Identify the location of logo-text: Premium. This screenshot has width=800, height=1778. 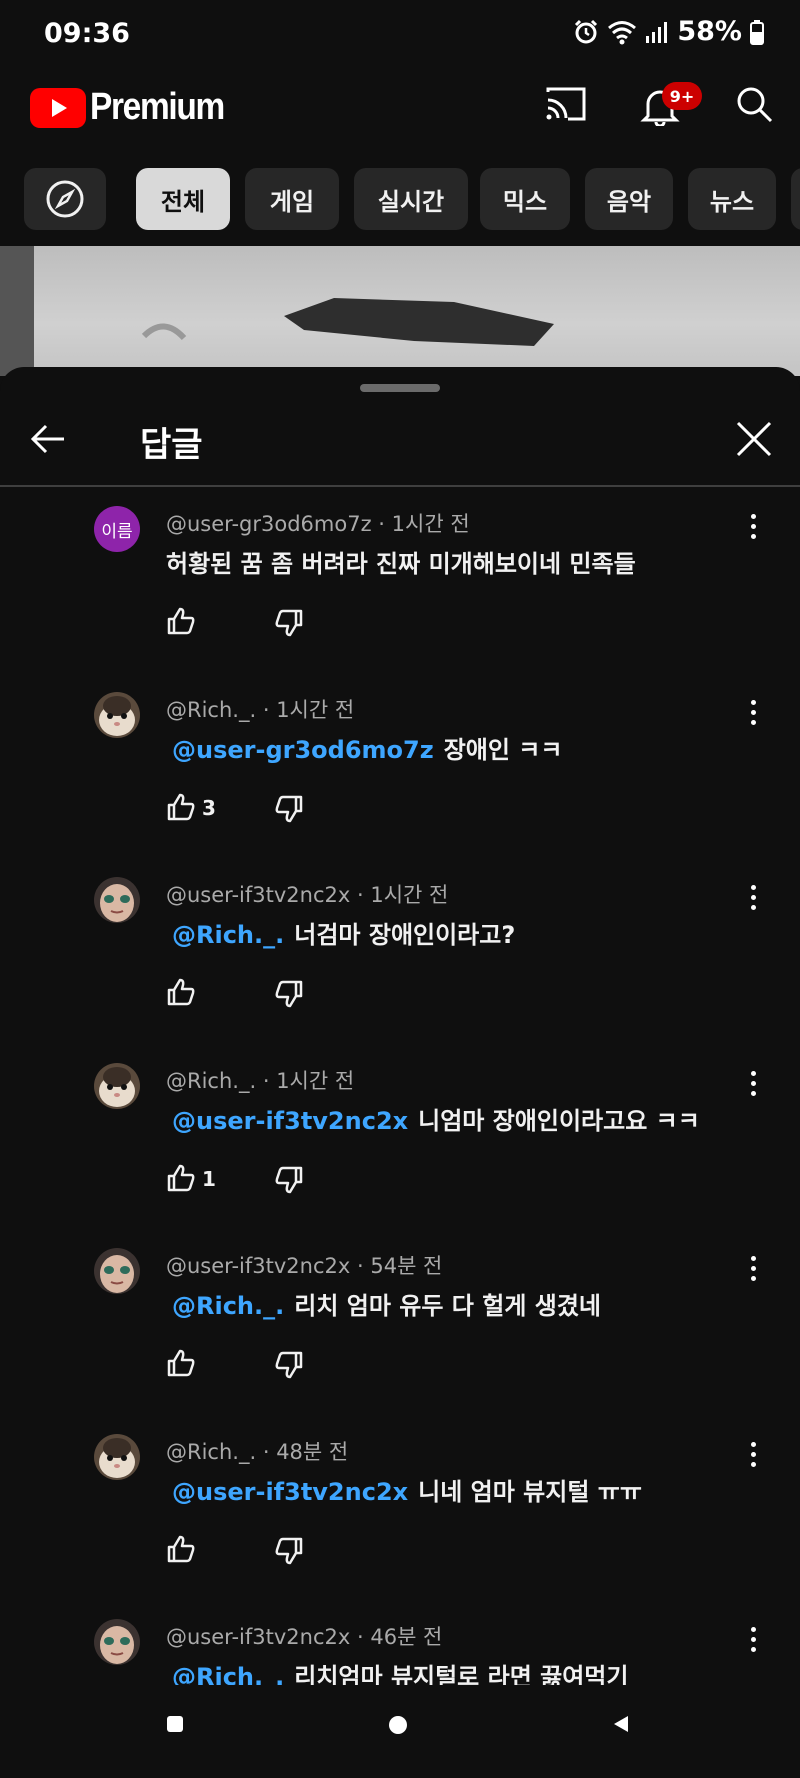
(157, 107).